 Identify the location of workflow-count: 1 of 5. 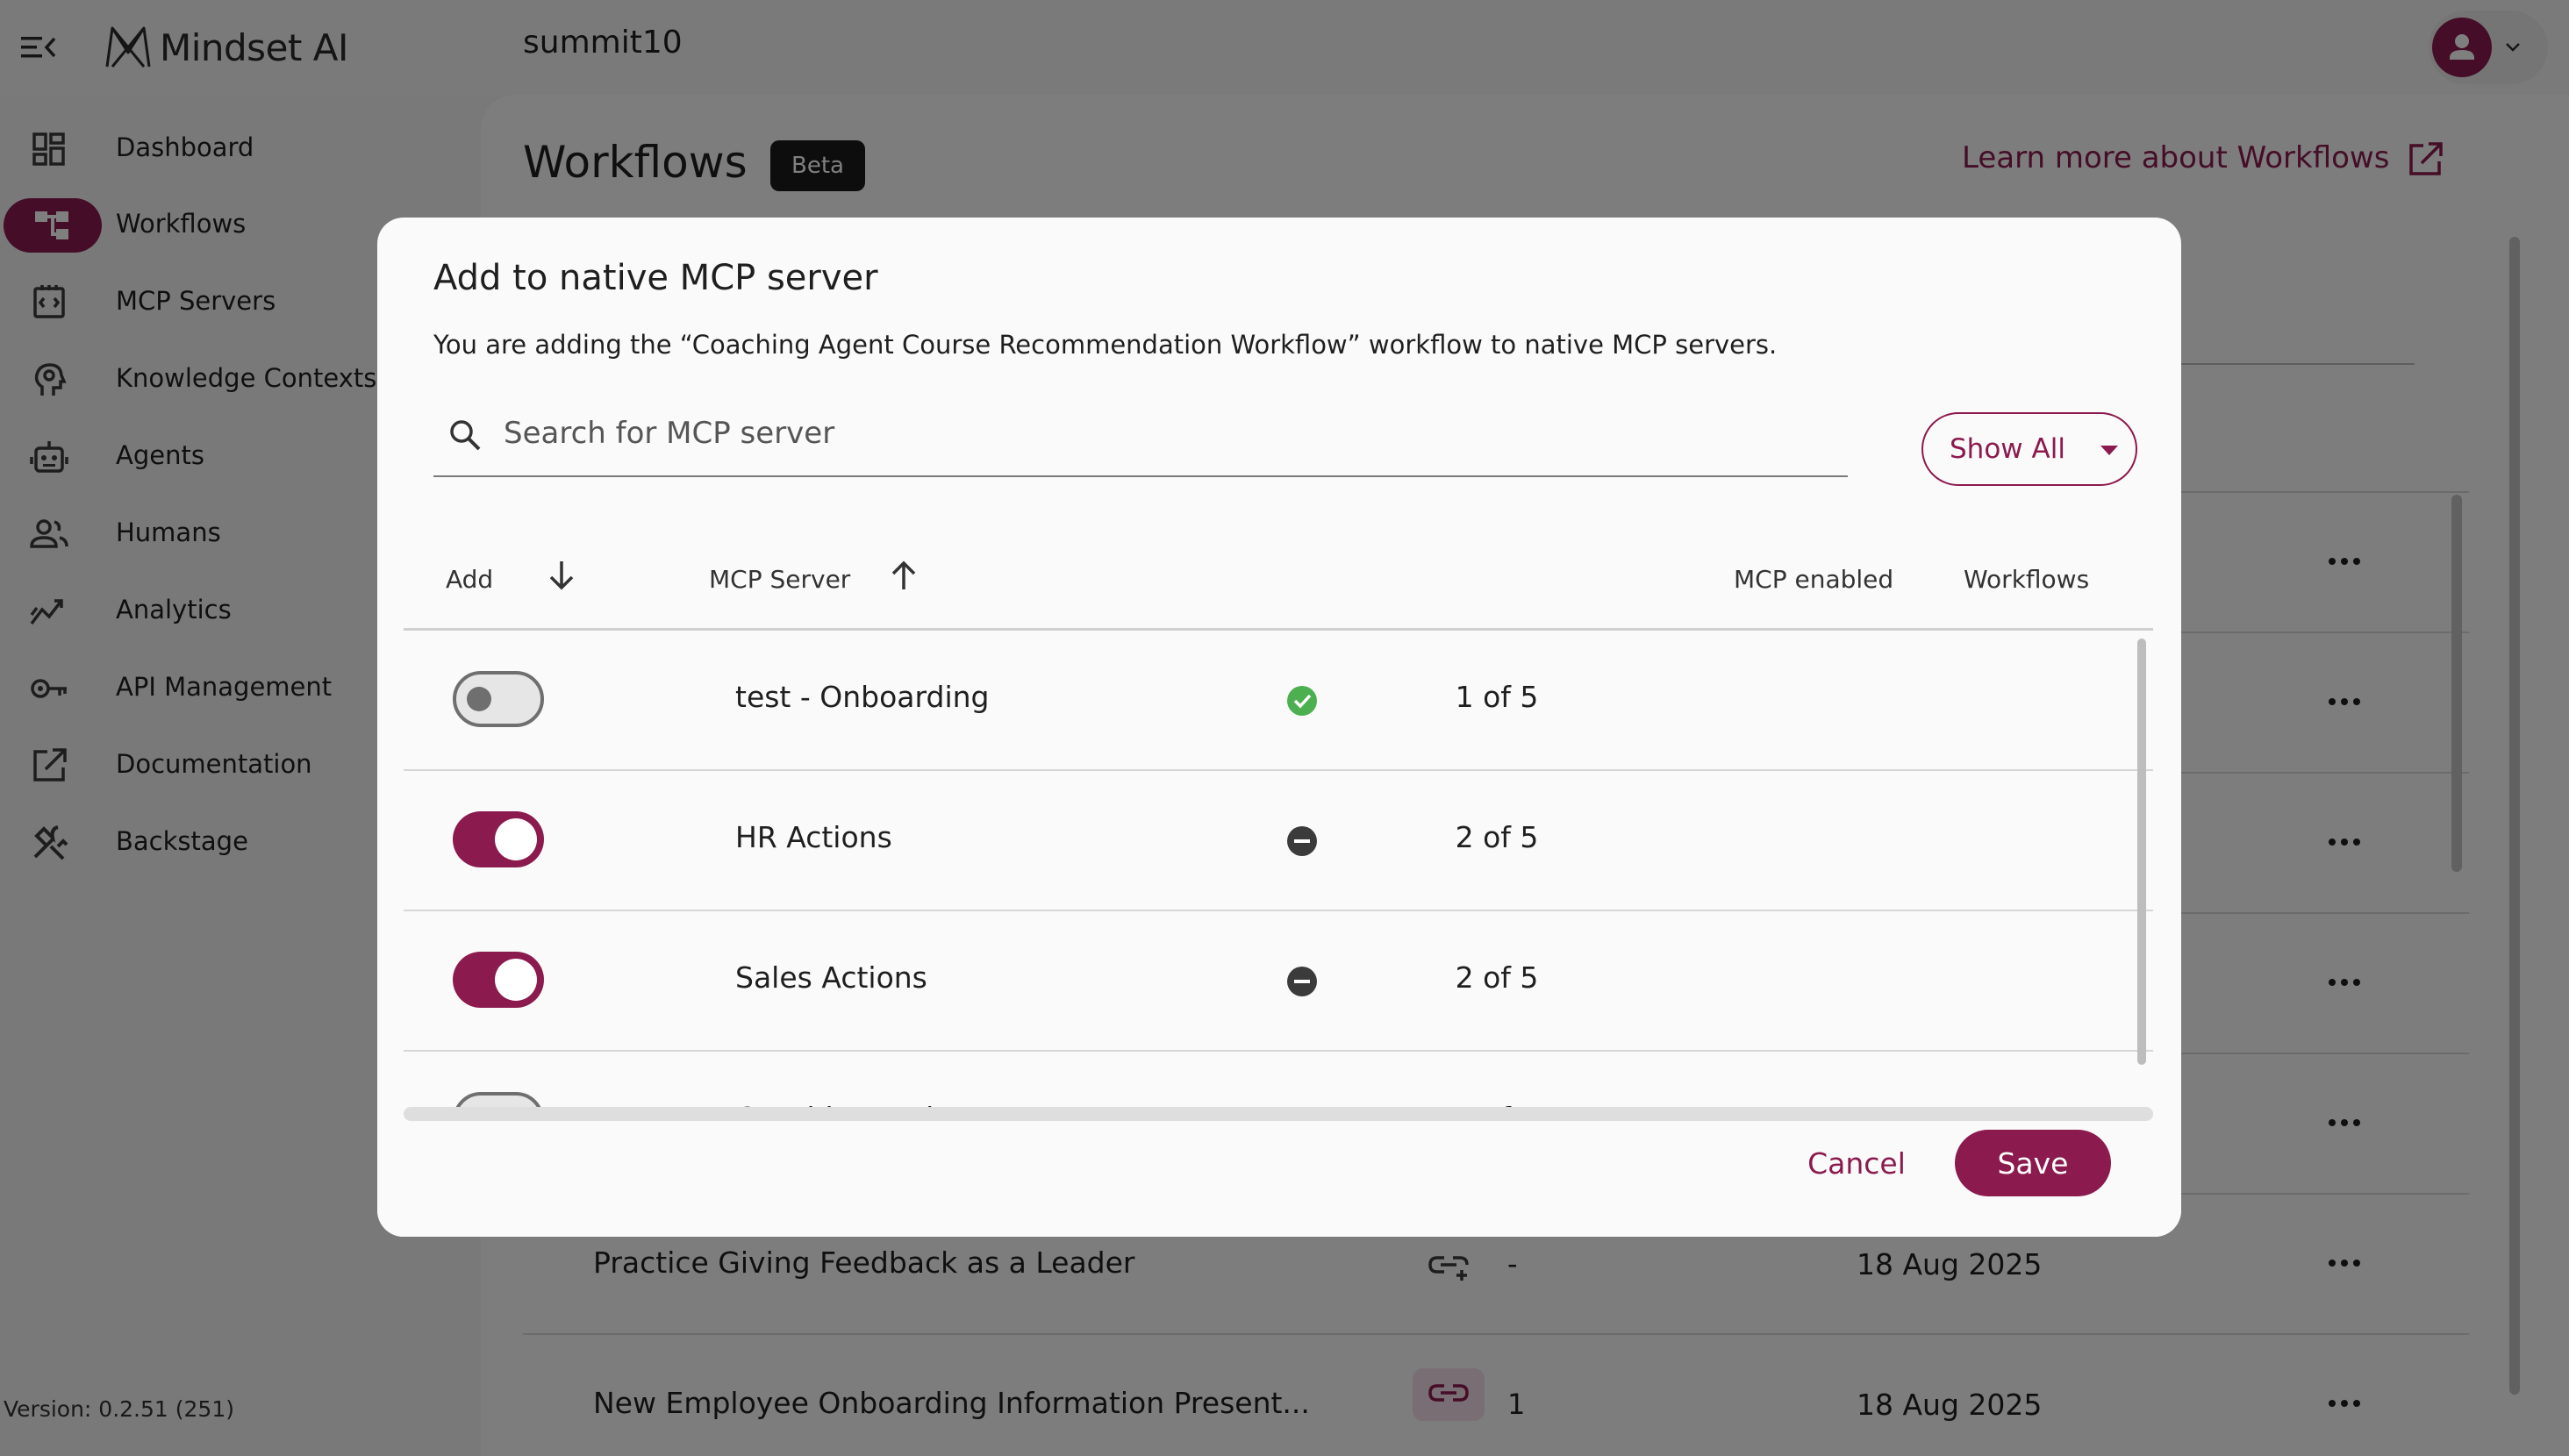
(1497, 697).